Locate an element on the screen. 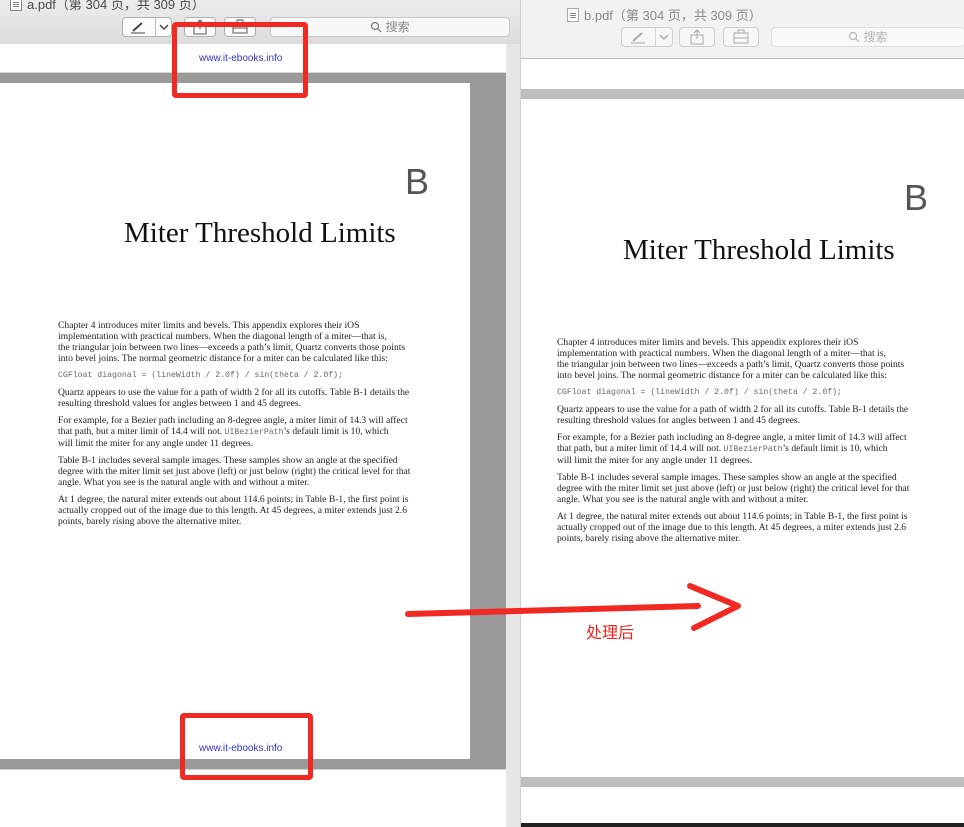 The height and width of the screenshot is (827, 964). right-window-title: b.pdf（第 304 页，共 309 页） is located at coordinates (664, 14).